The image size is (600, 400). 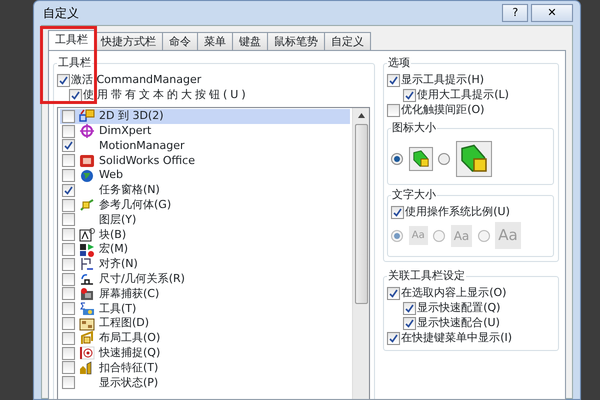 I want to click on checkbox-label: 优化触摸间距(O), so click(x=442, y=110).